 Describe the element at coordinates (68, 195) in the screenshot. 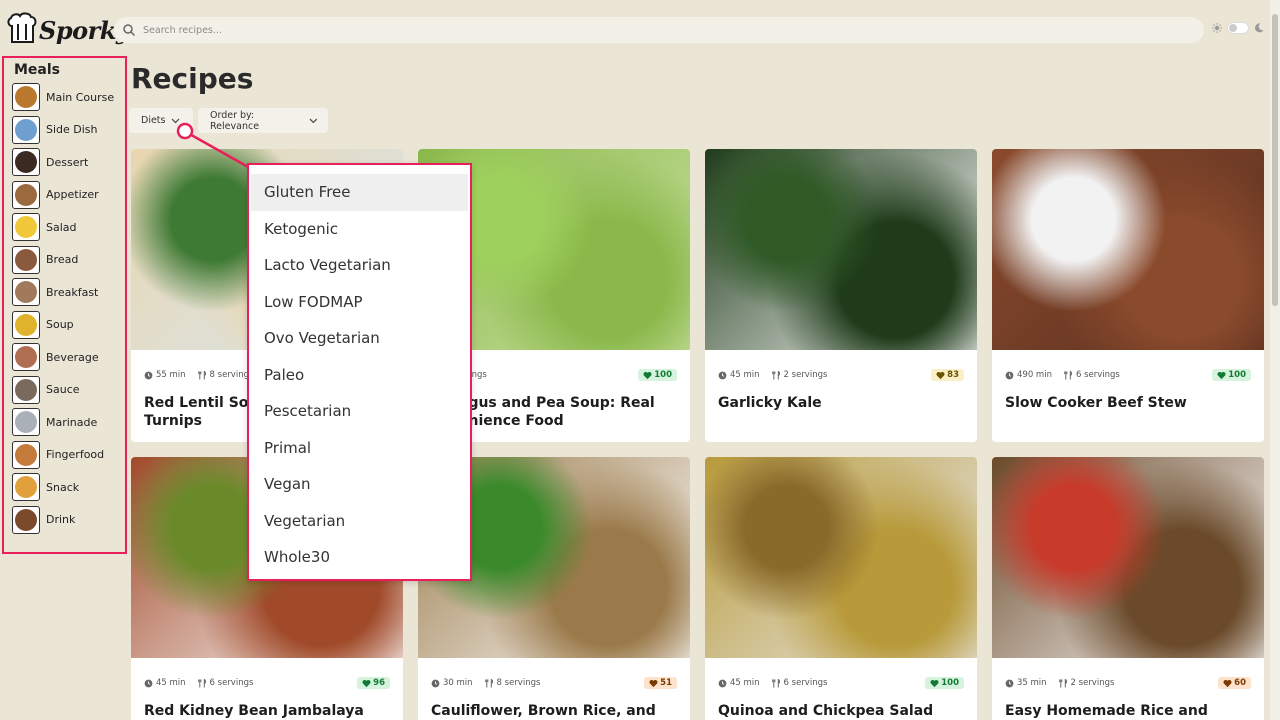

I see `sidebar-item-appetizer: Appetizer` at that location.